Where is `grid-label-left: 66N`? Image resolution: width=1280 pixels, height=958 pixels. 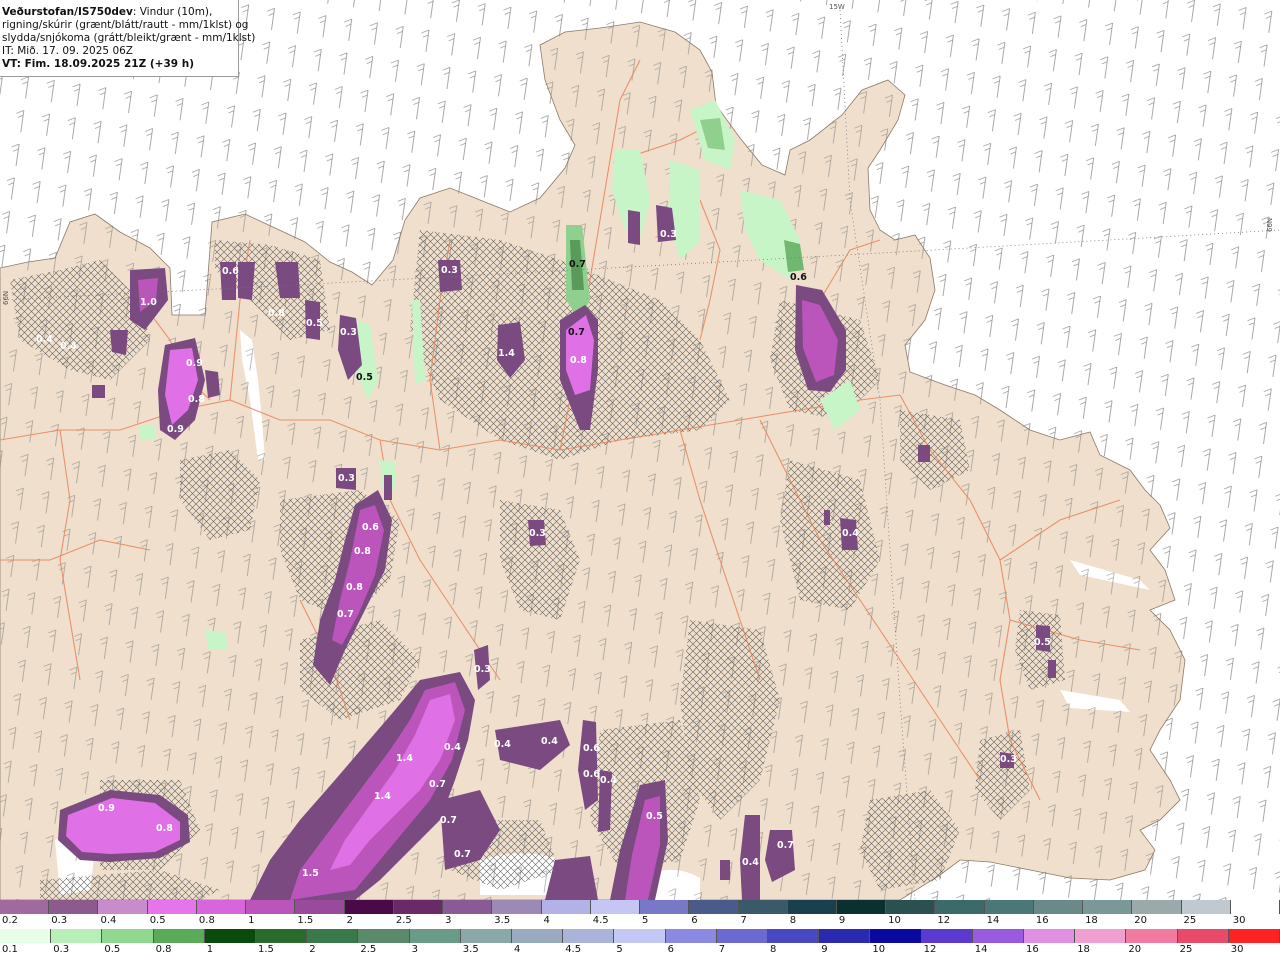
grid-label-left: 66N is located at coordinates (6, 298).